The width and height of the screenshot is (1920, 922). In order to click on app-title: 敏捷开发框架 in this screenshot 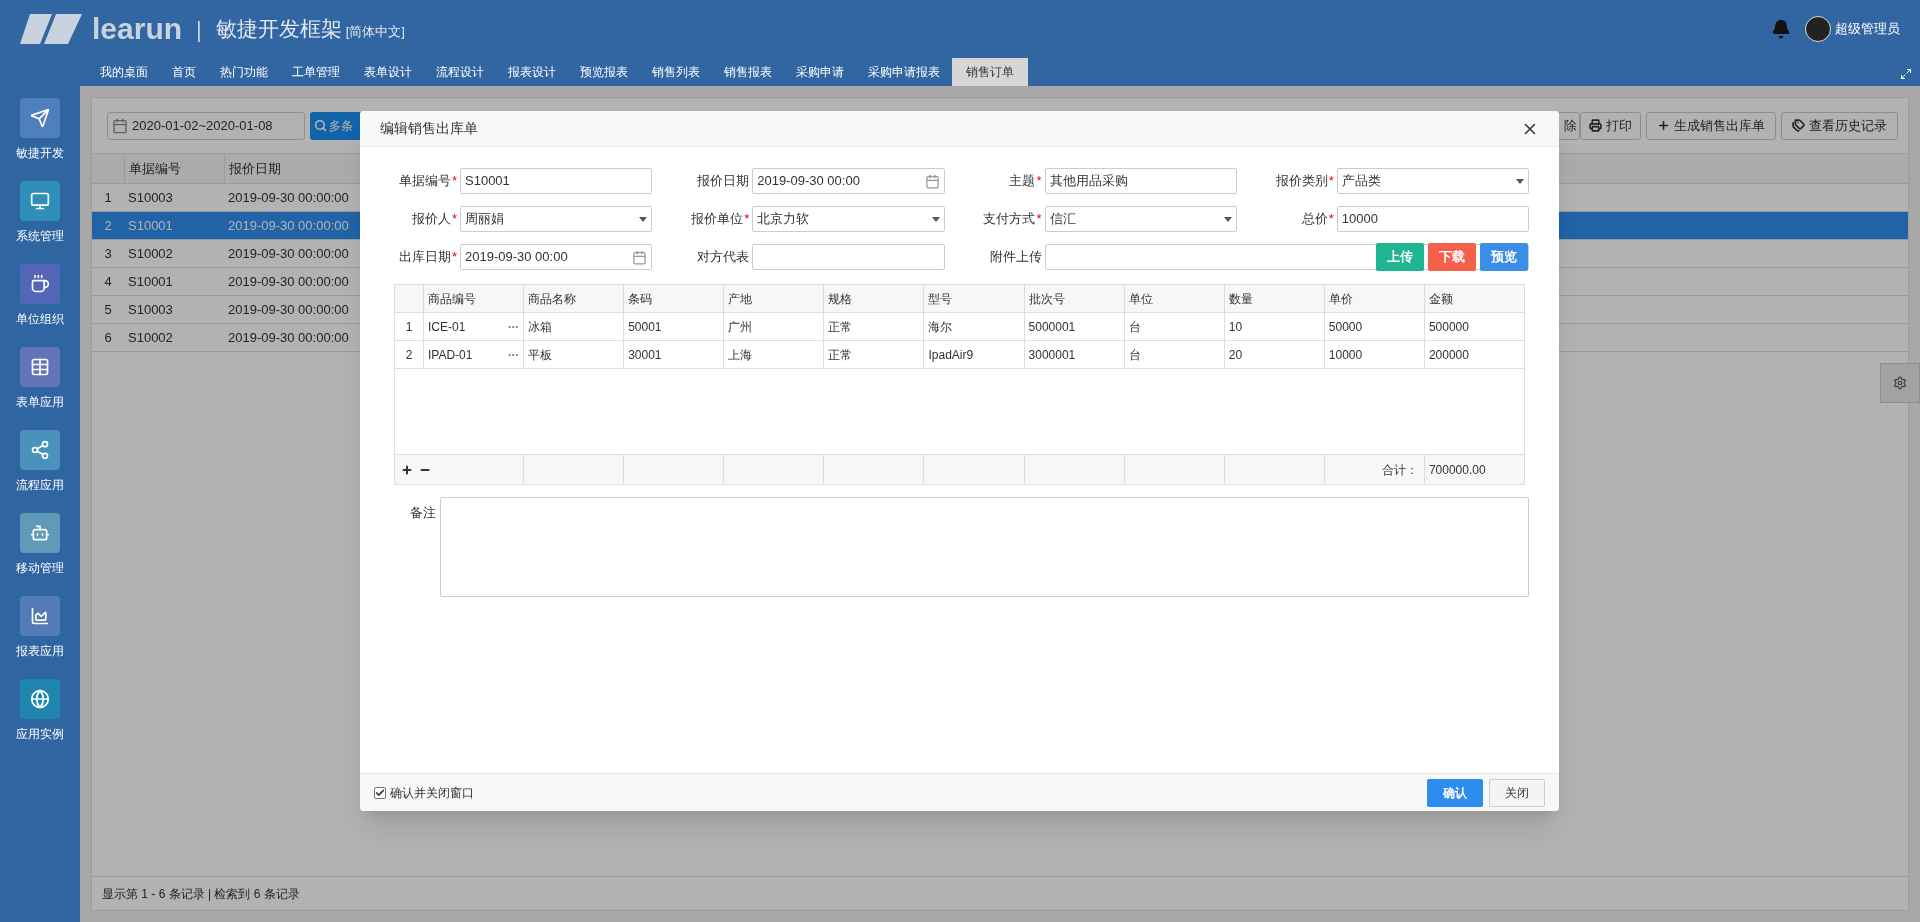, I will do `click(278, 29)`.